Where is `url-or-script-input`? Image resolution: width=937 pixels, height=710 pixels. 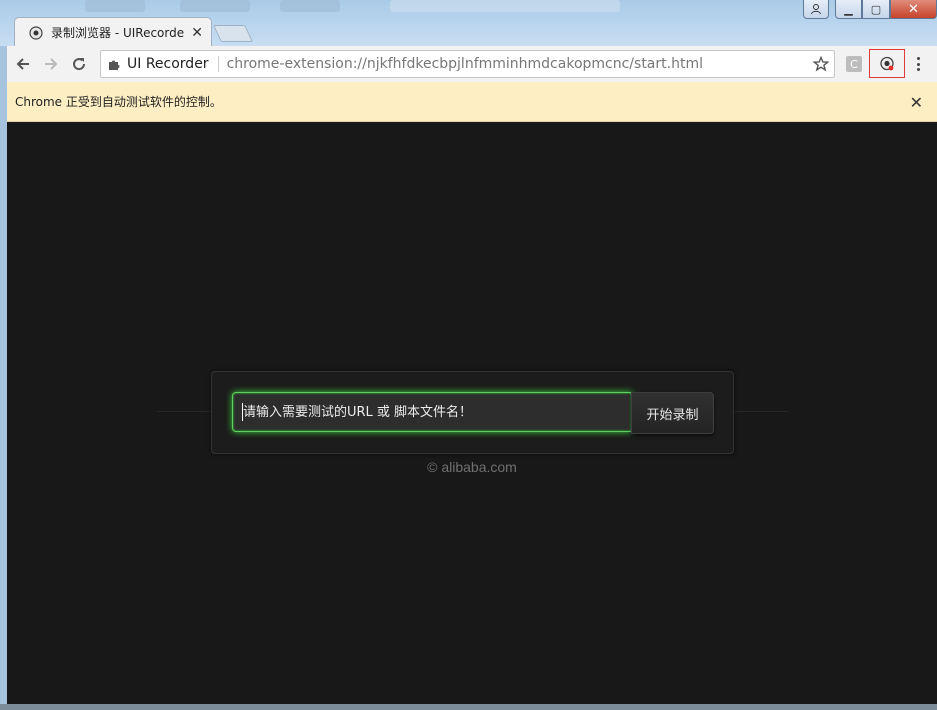 url-or-script-input is located at coordinates (432, 412).